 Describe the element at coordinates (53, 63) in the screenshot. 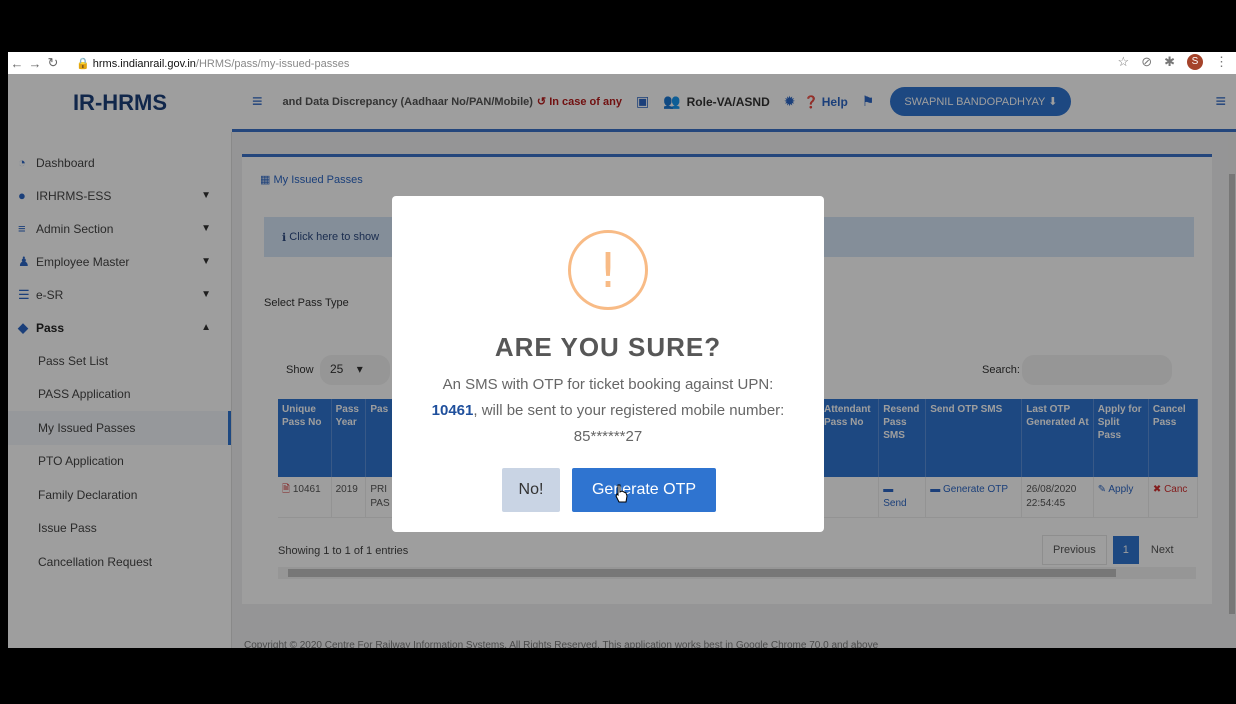

I see `reload-icon: ↻` at that location.